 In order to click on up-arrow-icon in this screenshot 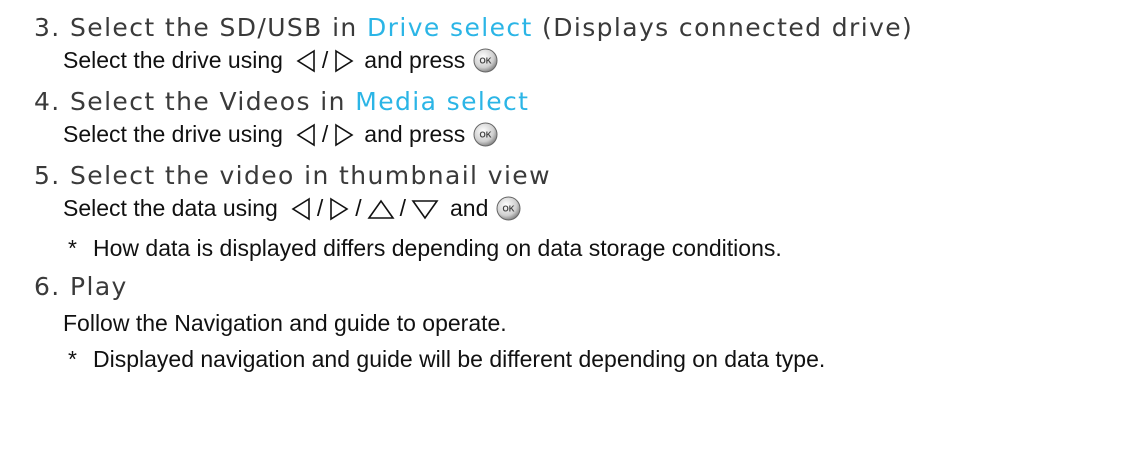, I will do `click(381, 209)`.